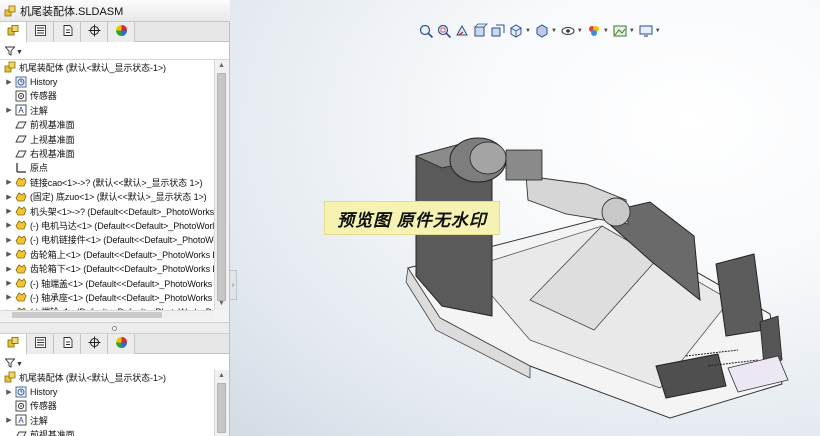  What do you see at coordinates (52, 139) in the screenshot?
I see `tree-item-label: 上视基准面` at bounding box center [52, 139].